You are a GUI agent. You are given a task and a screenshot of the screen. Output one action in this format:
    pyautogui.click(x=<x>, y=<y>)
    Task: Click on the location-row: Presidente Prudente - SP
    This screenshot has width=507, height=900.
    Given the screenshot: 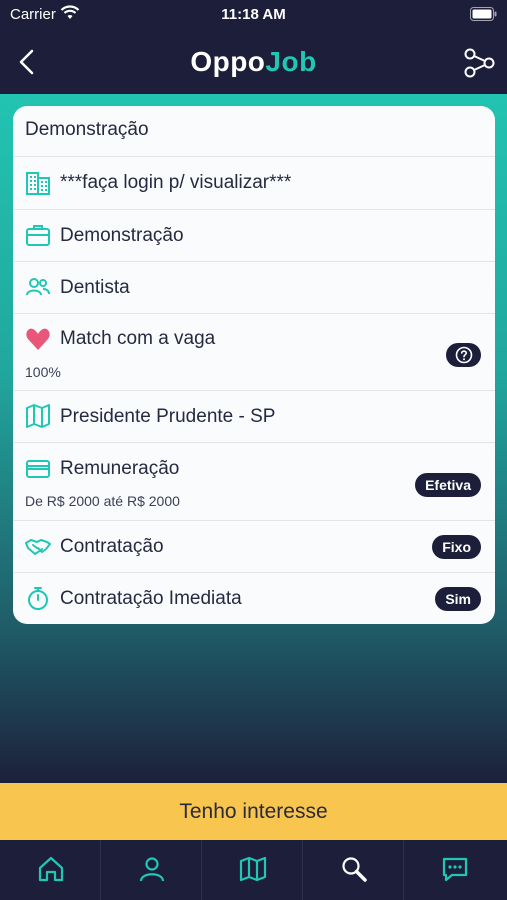 What is the action you would take?
    pyautogui.click(x=254, y=417)
    